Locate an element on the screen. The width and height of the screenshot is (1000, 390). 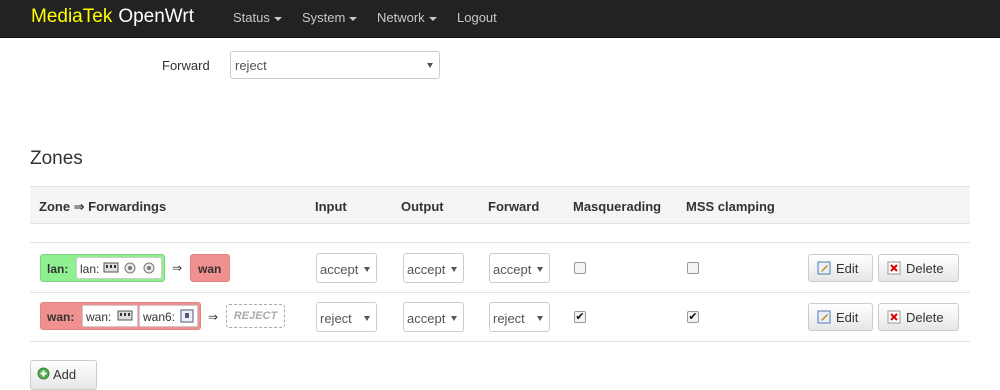
header-input: Input is located at coordinates (331, 206).